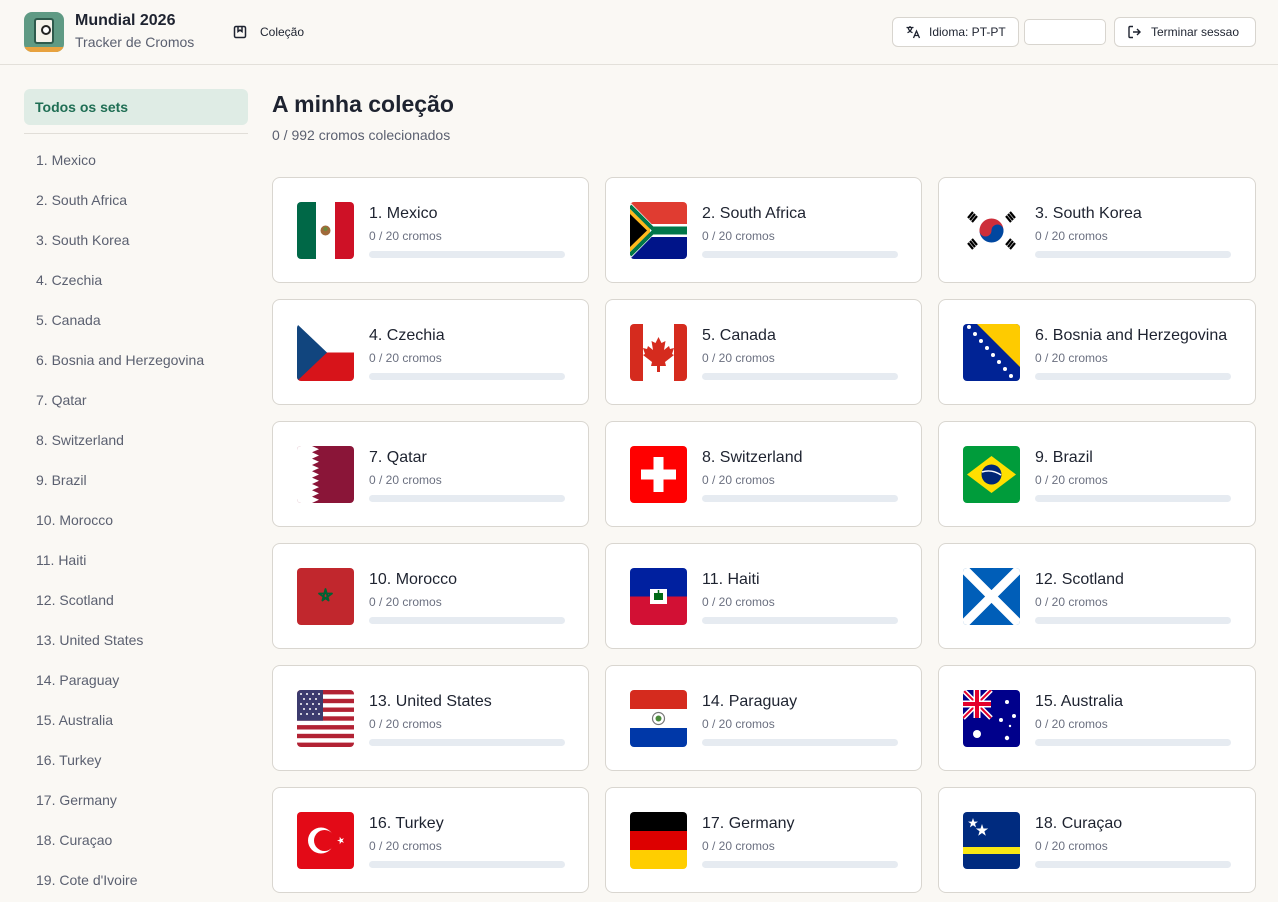  What do you see at coordinates (136, 360) in the screenshot?
I see `sidebar-item-bosnia: 6. Bosnia and Herzegovina` at bounding box center [136, 360].